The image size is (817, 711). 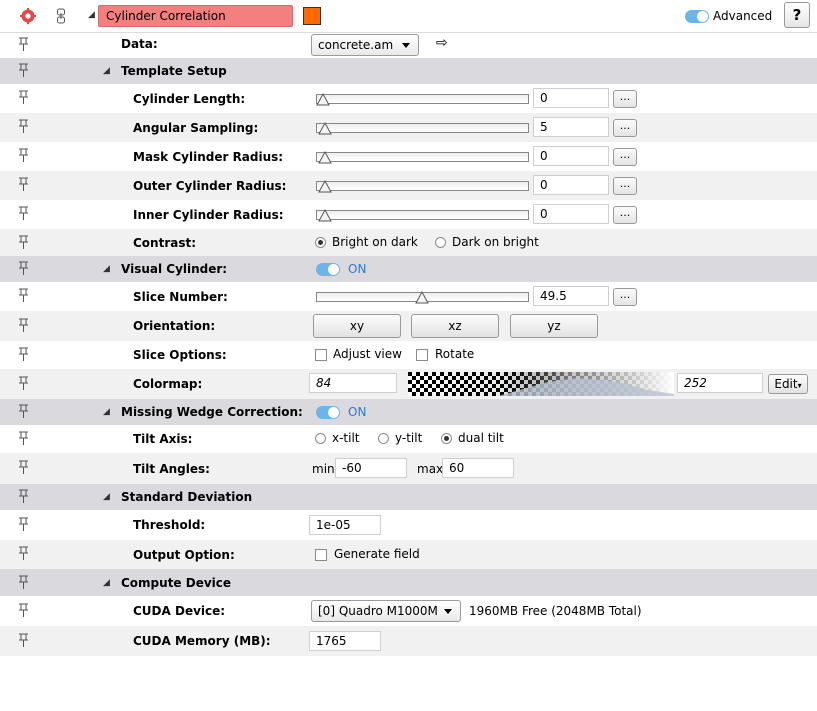 I want to click on visual-cylinder-toggle, so click(x=328, y=269).